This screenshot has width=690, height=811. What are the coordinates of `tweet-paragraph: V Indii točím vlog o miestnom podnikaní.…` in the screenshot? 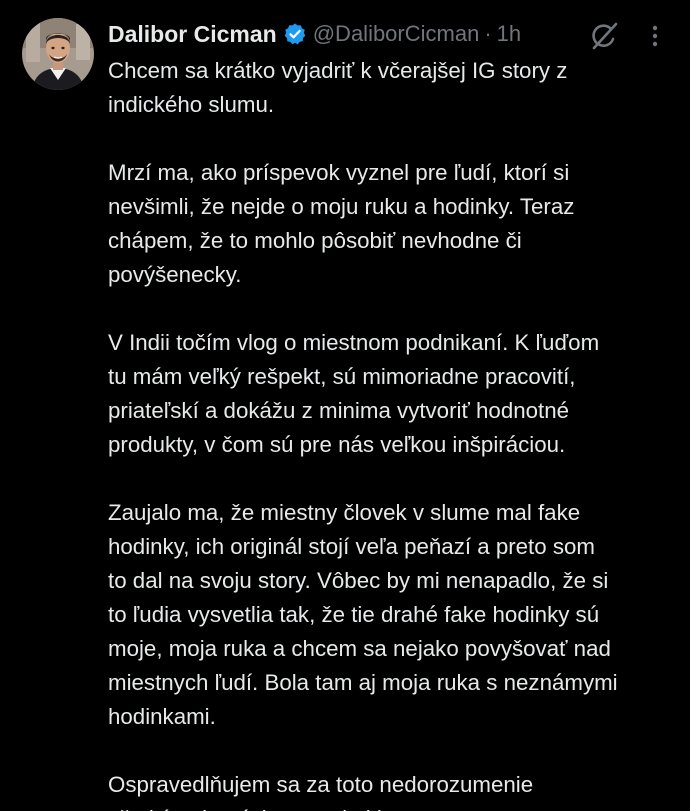 It's located at (354, 393).